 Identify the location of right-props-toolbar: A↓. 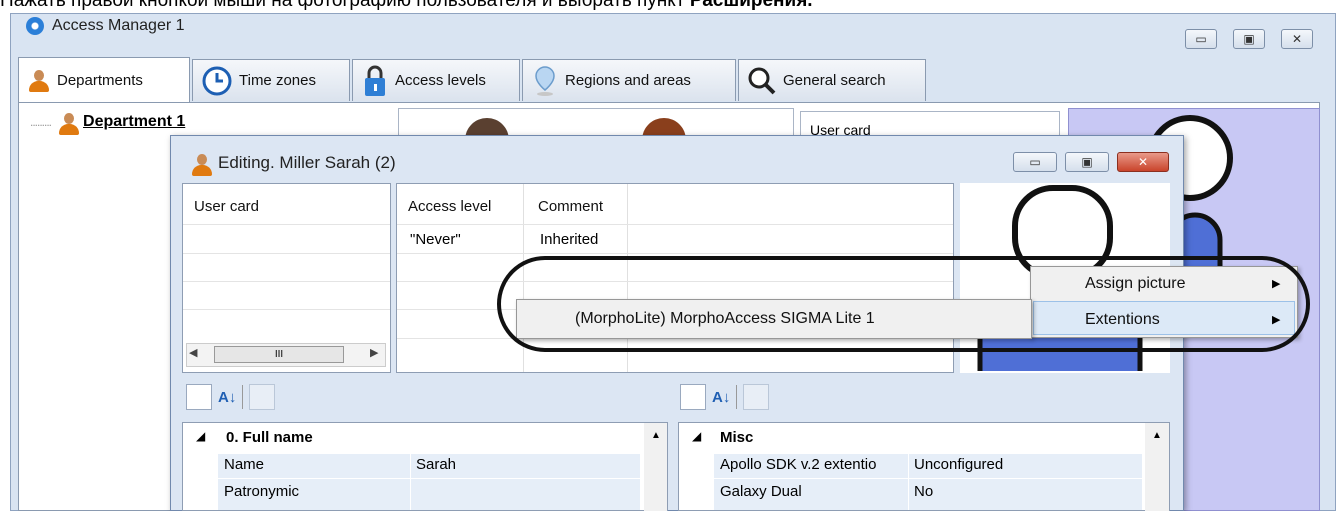
(725, 397).